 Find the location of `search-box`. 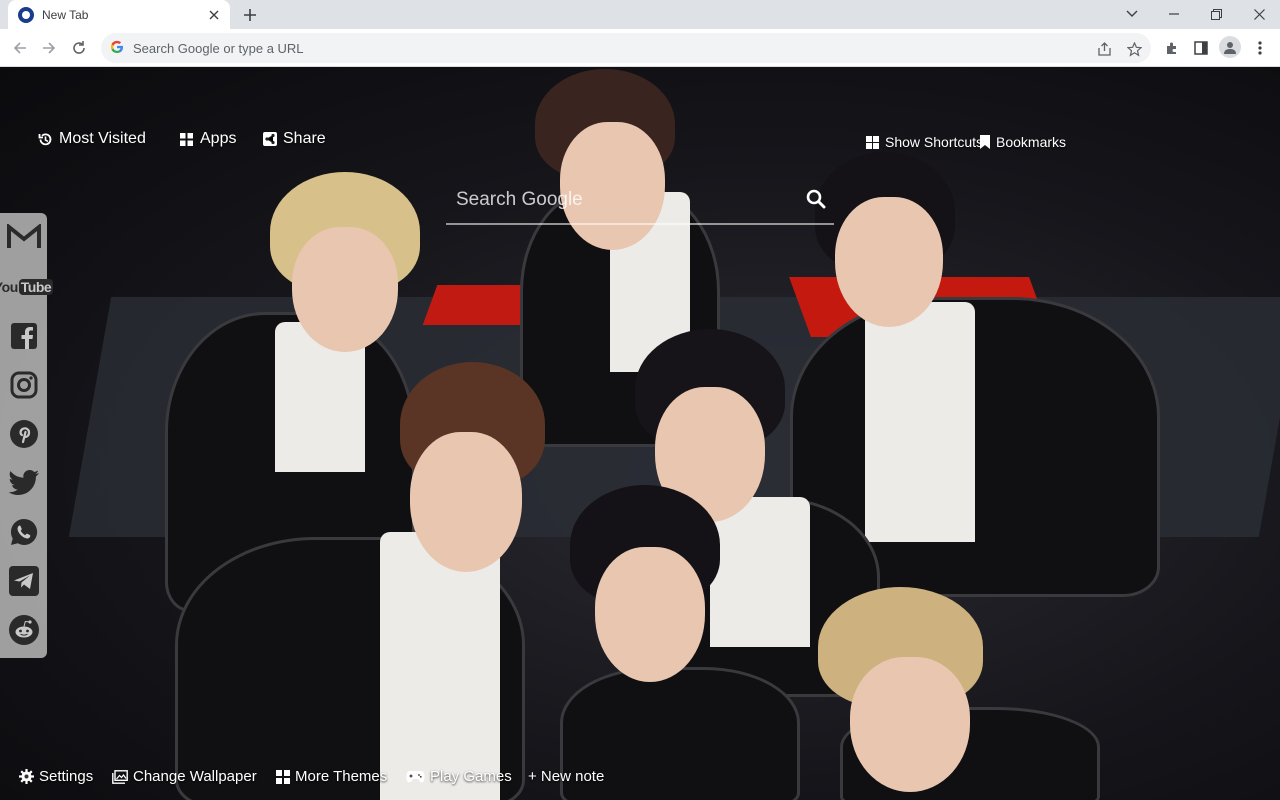

search-box is located at coordinates (640, 202).